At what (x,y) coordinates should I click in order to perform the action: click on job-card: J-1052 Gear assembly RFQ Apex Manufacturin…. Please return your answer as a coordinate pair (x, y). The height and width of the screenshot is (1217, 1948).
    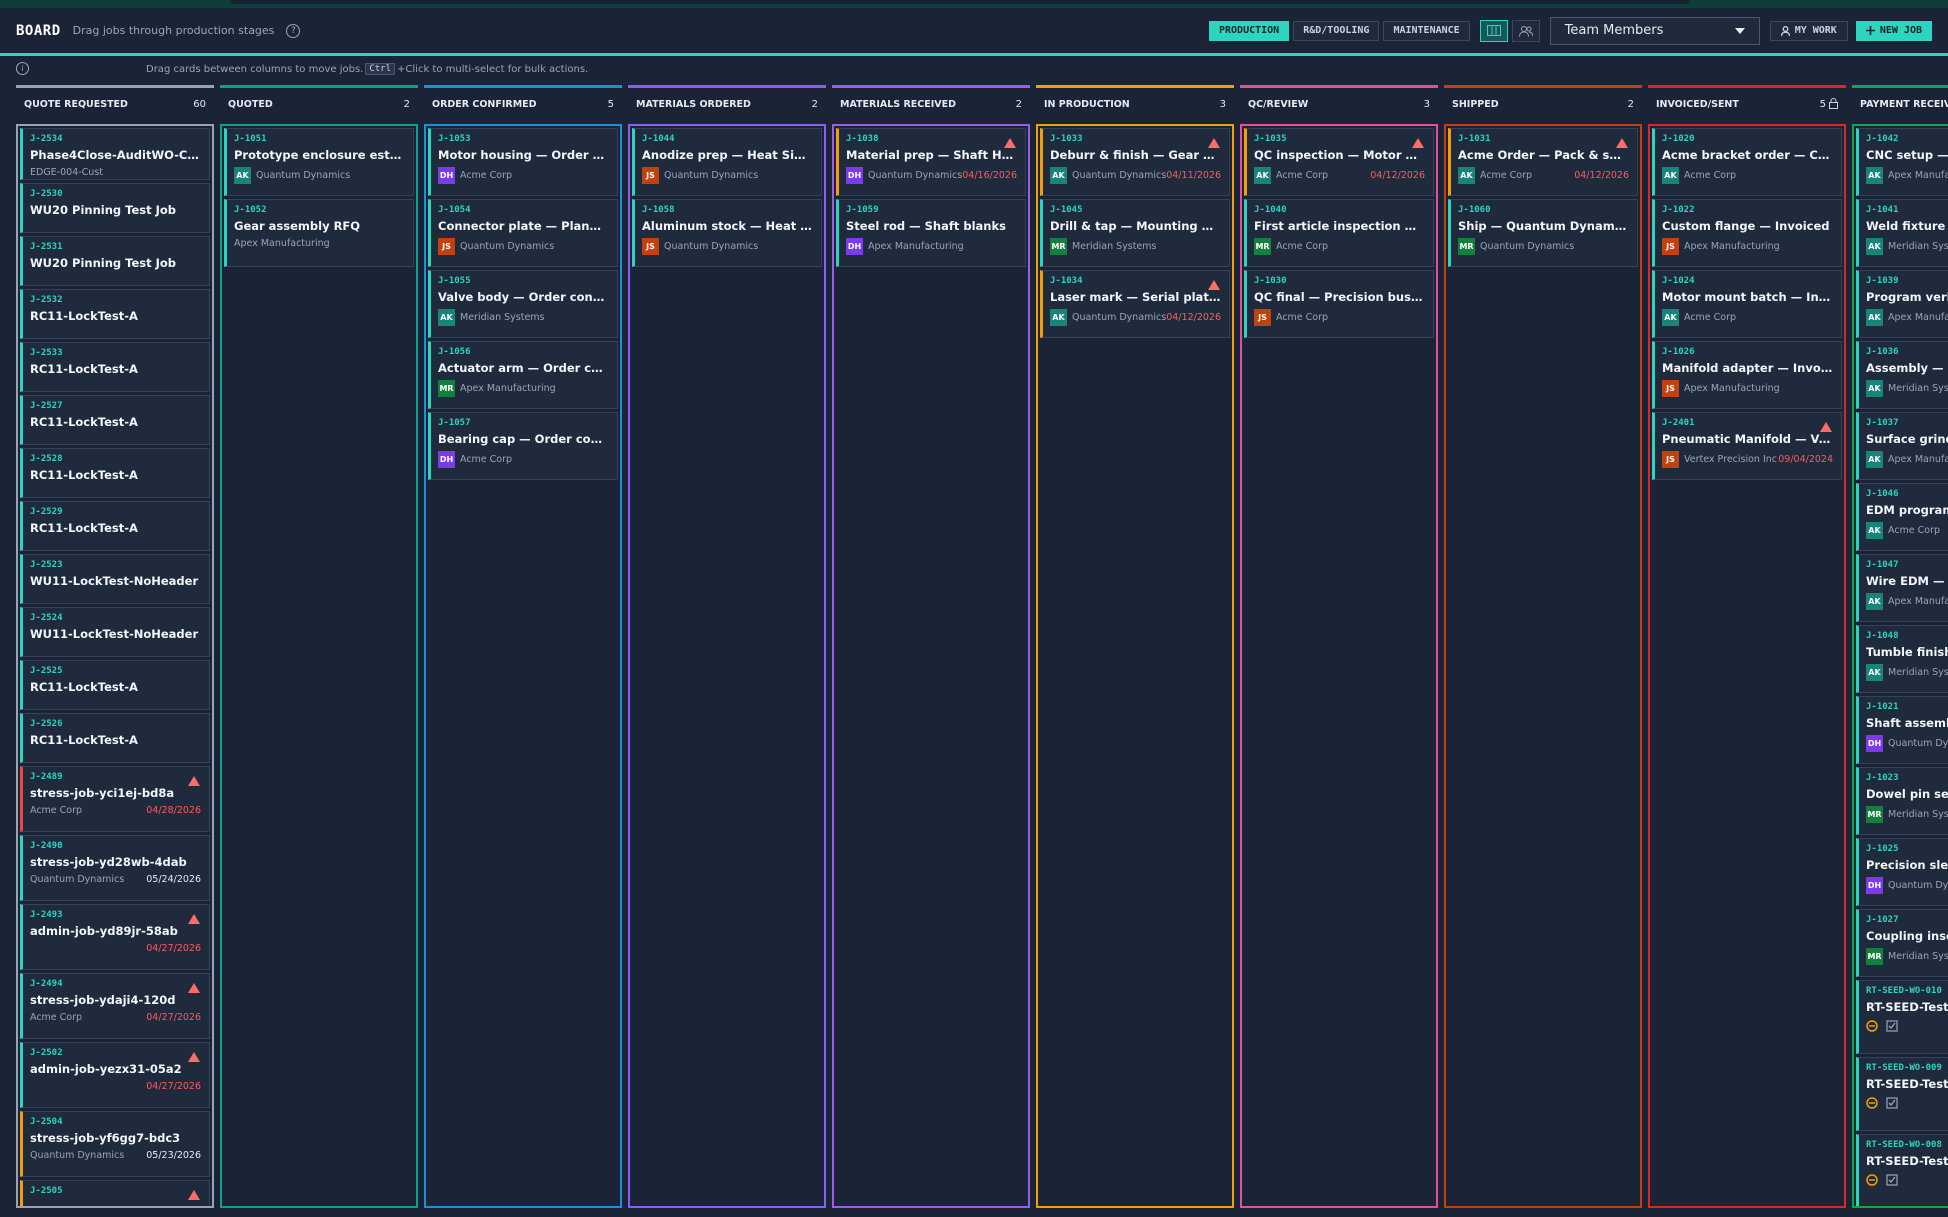
    Looking at the image, I should click on (319, 233).